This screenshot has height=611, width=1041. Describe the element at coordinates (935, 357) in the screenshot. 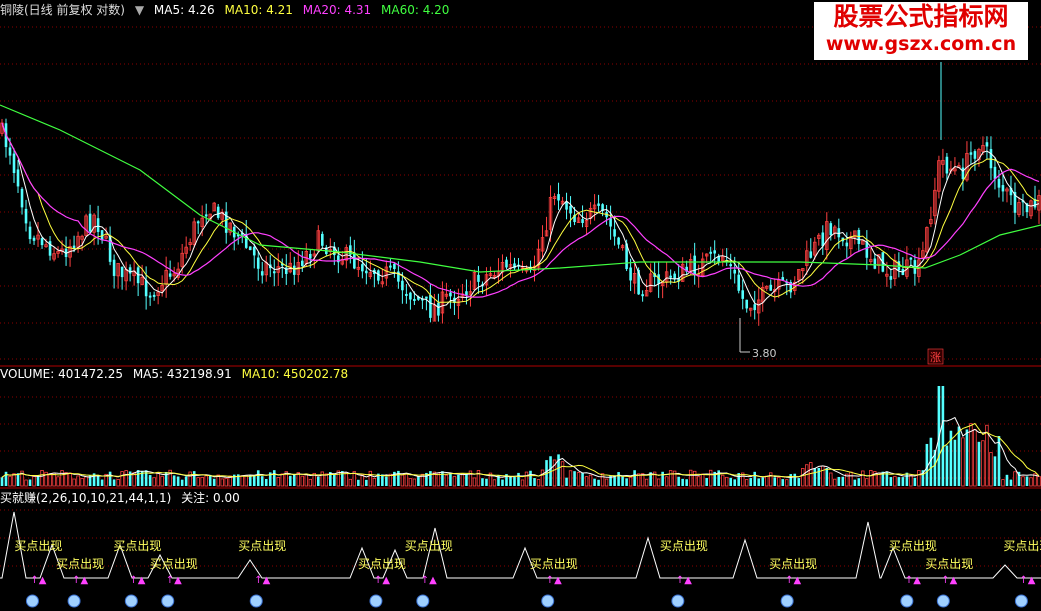

I see `limit-up-label: 涨` at that location.